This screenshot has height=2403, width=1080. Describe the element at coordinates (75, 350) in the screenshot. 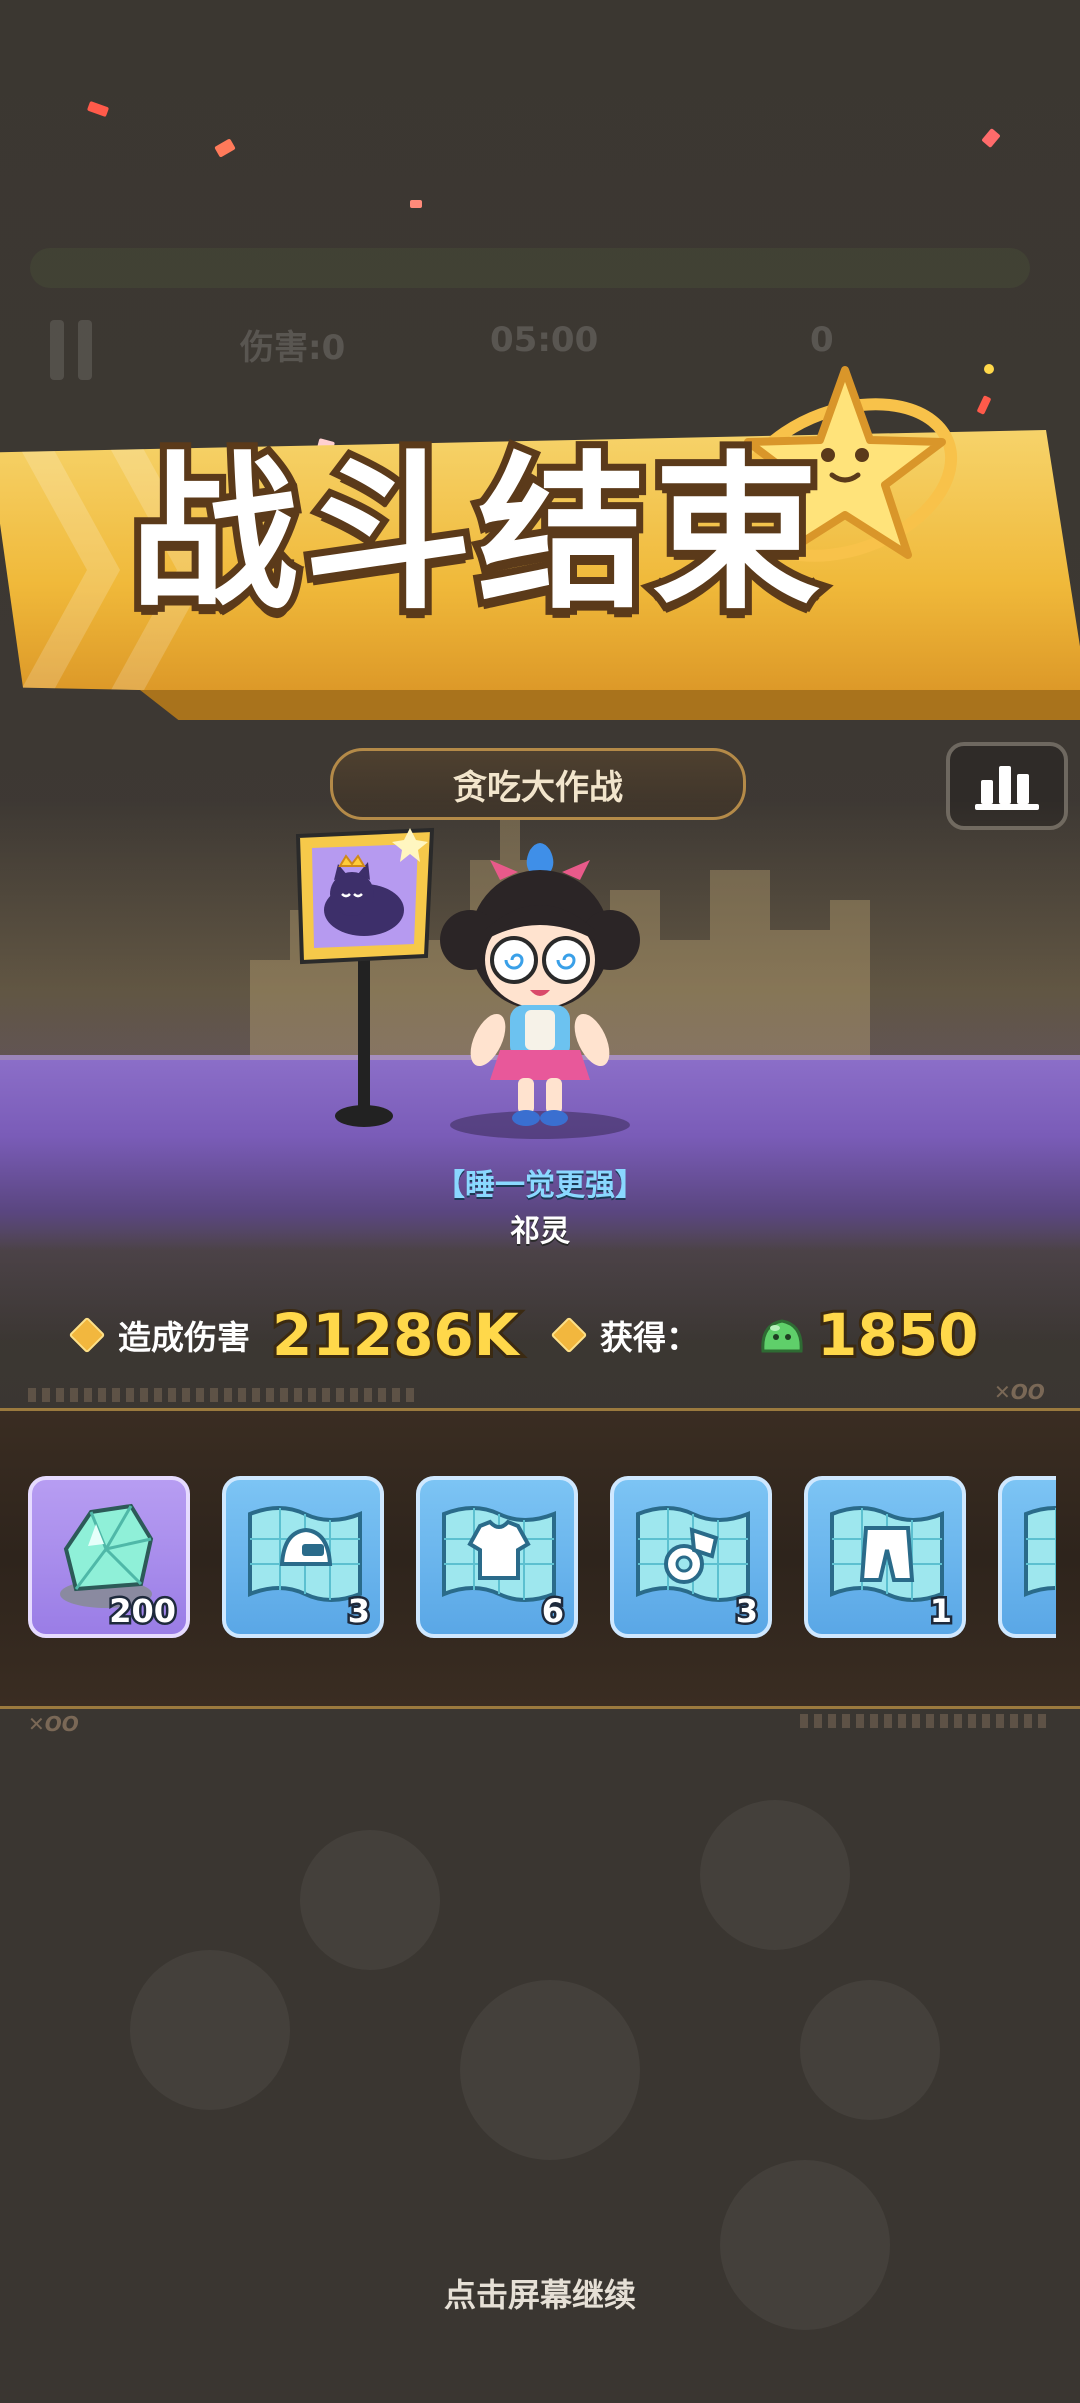

I see `background-pause-icon` at that location.